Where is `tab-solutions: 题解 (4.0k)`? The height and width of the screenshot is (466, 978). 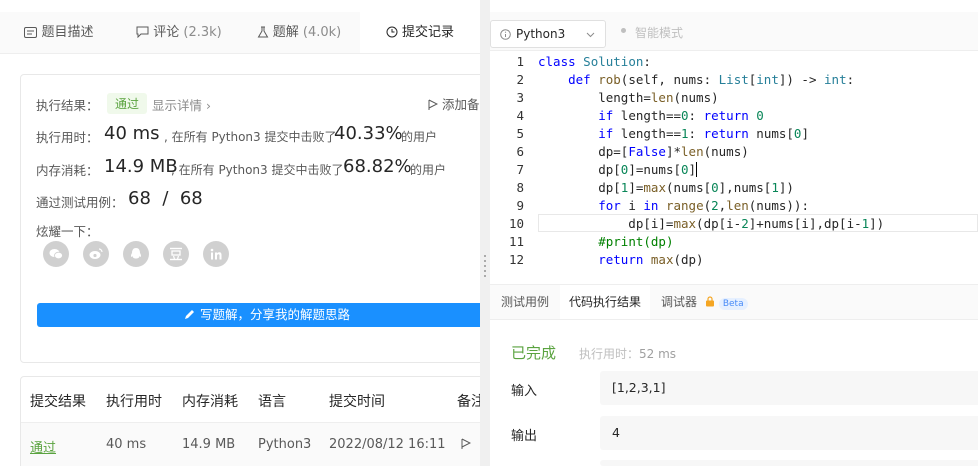 tab-solutions: 题解 (4.0k) is located at coordinates (299, 32).